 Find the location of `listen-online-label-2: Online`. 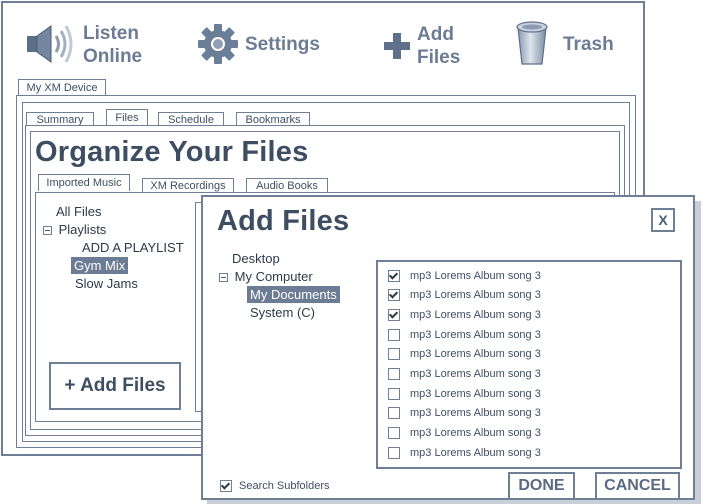

listen-online-label-2: Online is located at coordinates (113, 56).